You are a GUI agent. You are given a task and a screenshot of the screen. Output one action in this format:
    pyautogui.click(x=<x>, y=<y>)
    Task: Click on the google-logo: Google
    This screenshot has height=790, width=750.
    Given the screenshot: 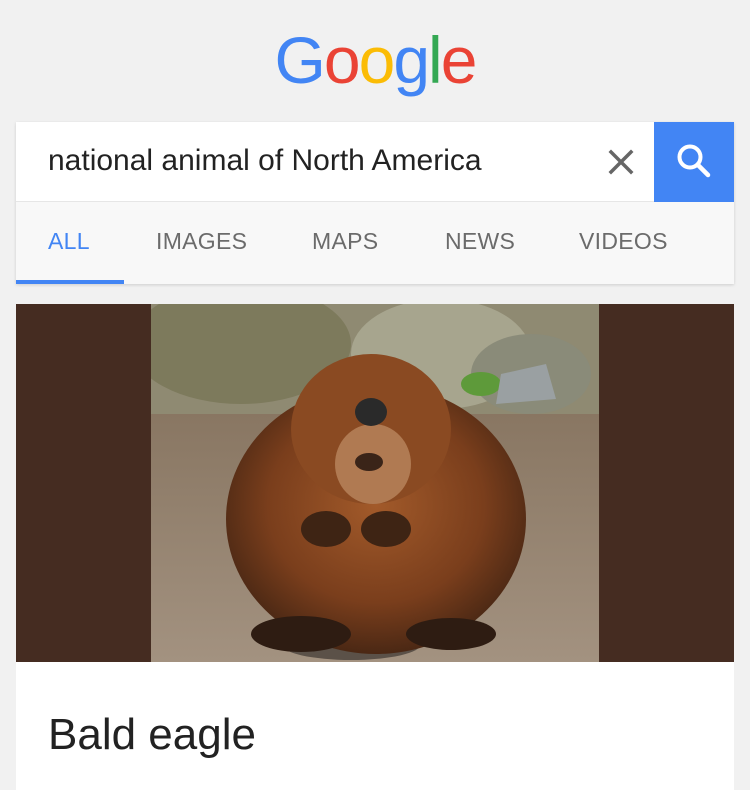 What is the action you would take?
    pyautogui.click(x=375, y=60)
    